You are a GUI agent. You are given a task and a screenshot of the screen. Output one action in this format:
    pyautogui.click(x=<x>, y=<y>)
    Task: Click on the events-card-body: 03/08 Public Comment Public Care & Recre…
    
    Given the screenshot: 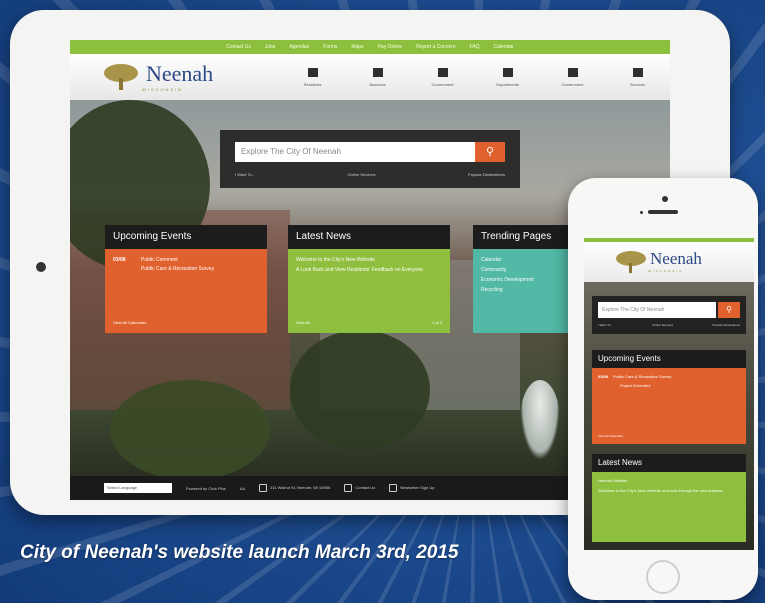 What is the action you would take?
    pyautogui.click(x=186, y=291)
    